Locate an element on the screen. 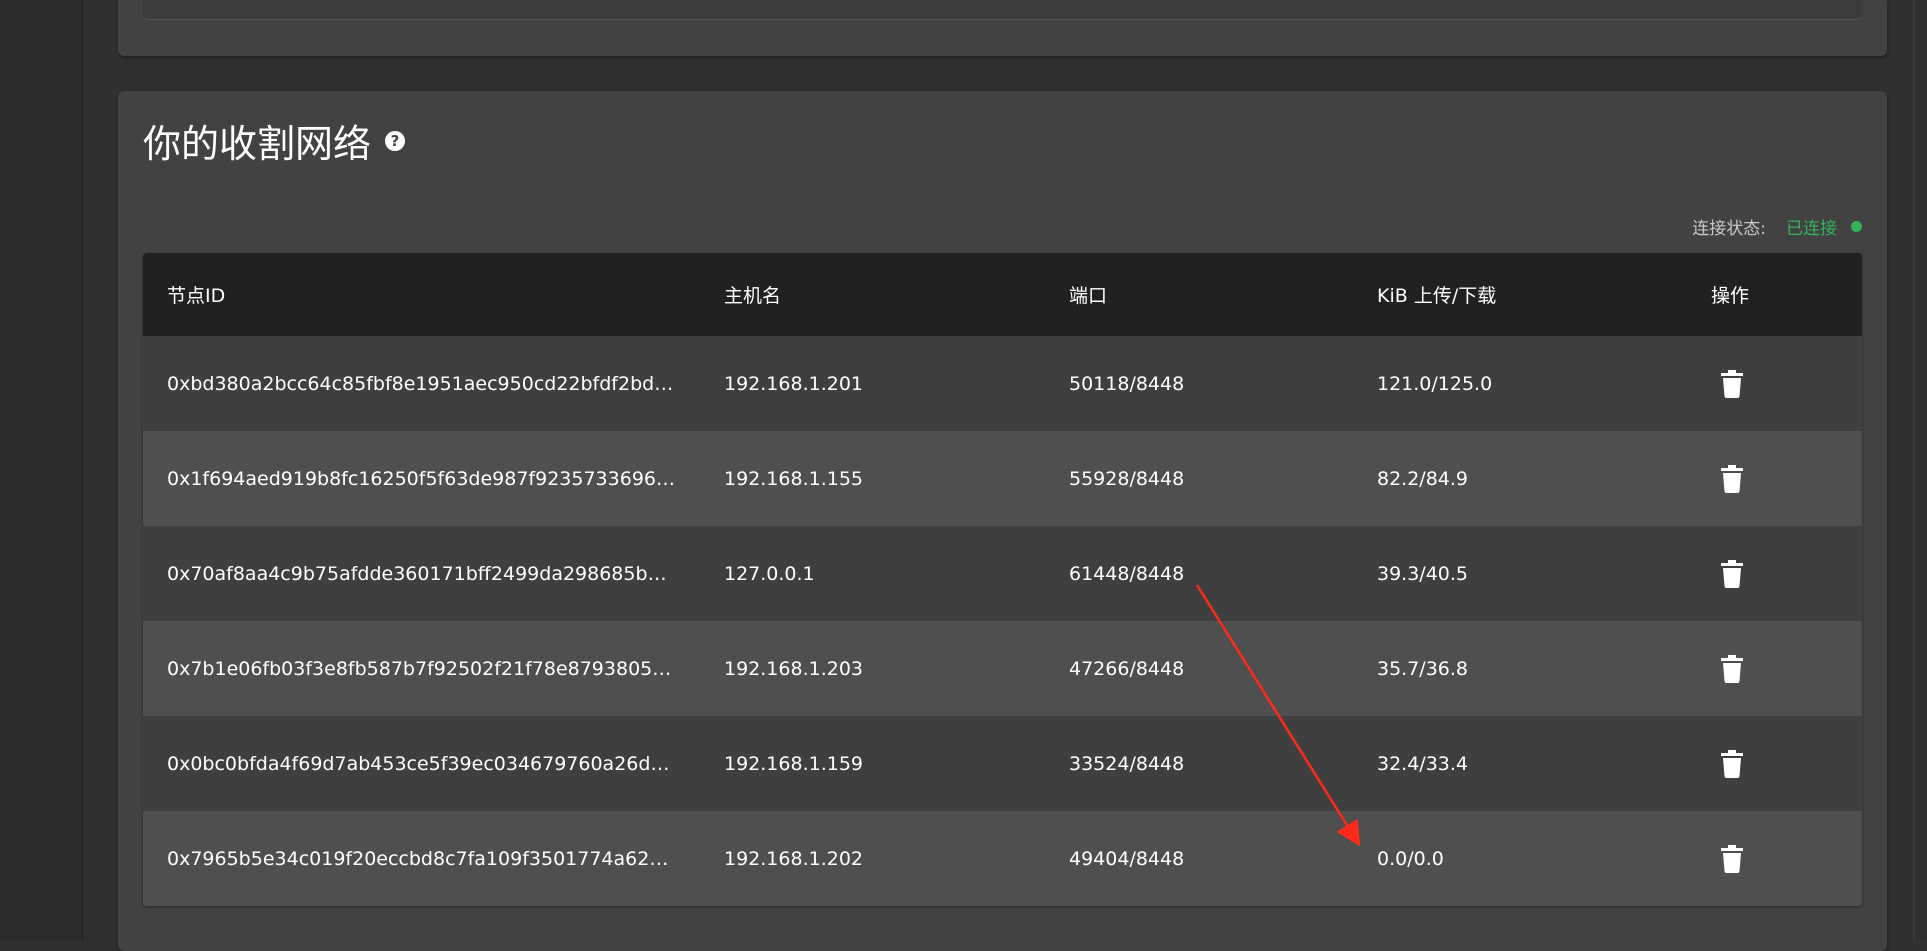  column-header-actions: 操作 is located at coordinates (1730, 296).